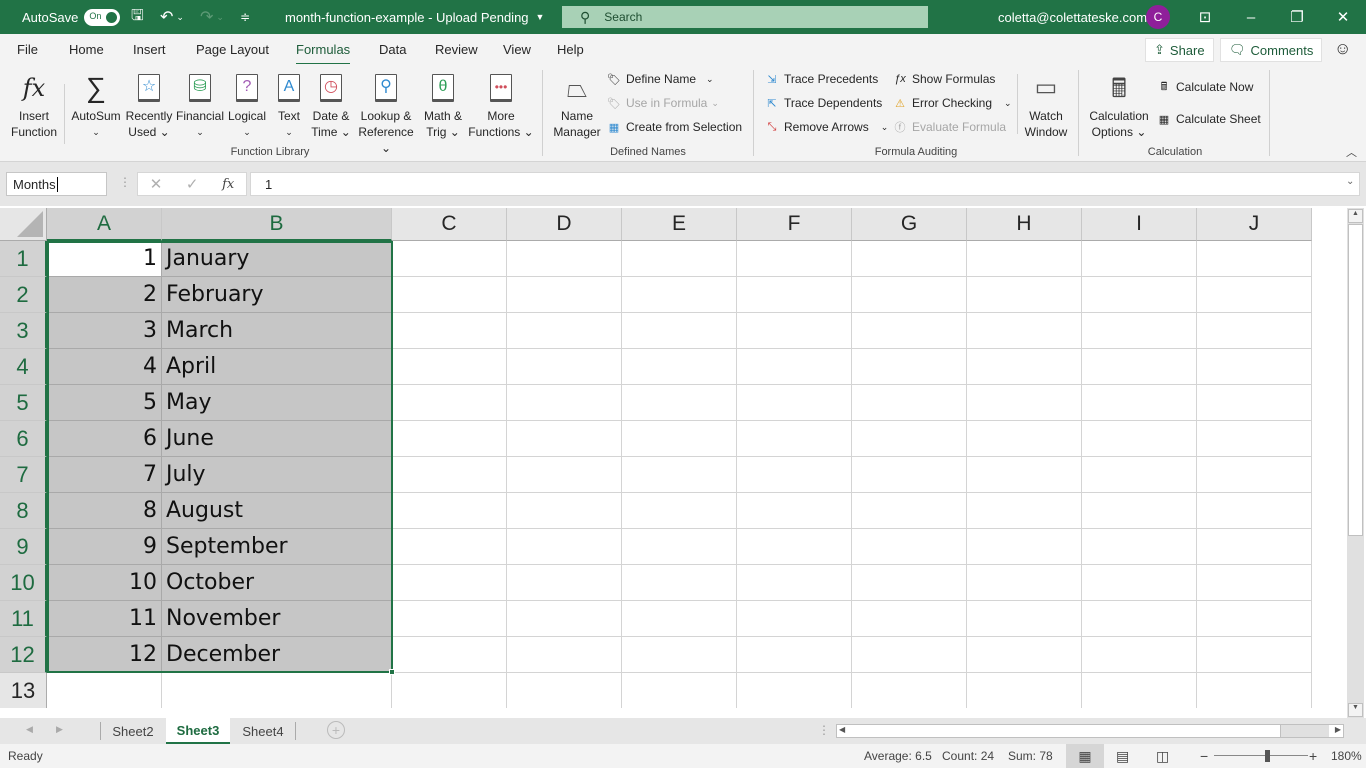  I want to click on cell-f10, so click(794, 583).